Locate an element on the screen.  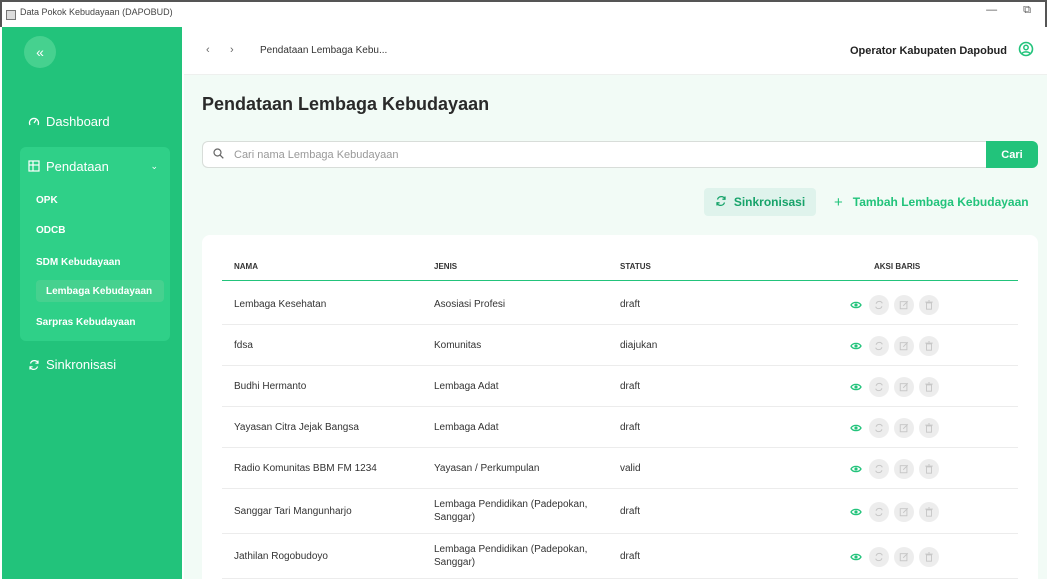
user-name: Operator Kabupaten Dapobud is located at coordinates (928, 51).